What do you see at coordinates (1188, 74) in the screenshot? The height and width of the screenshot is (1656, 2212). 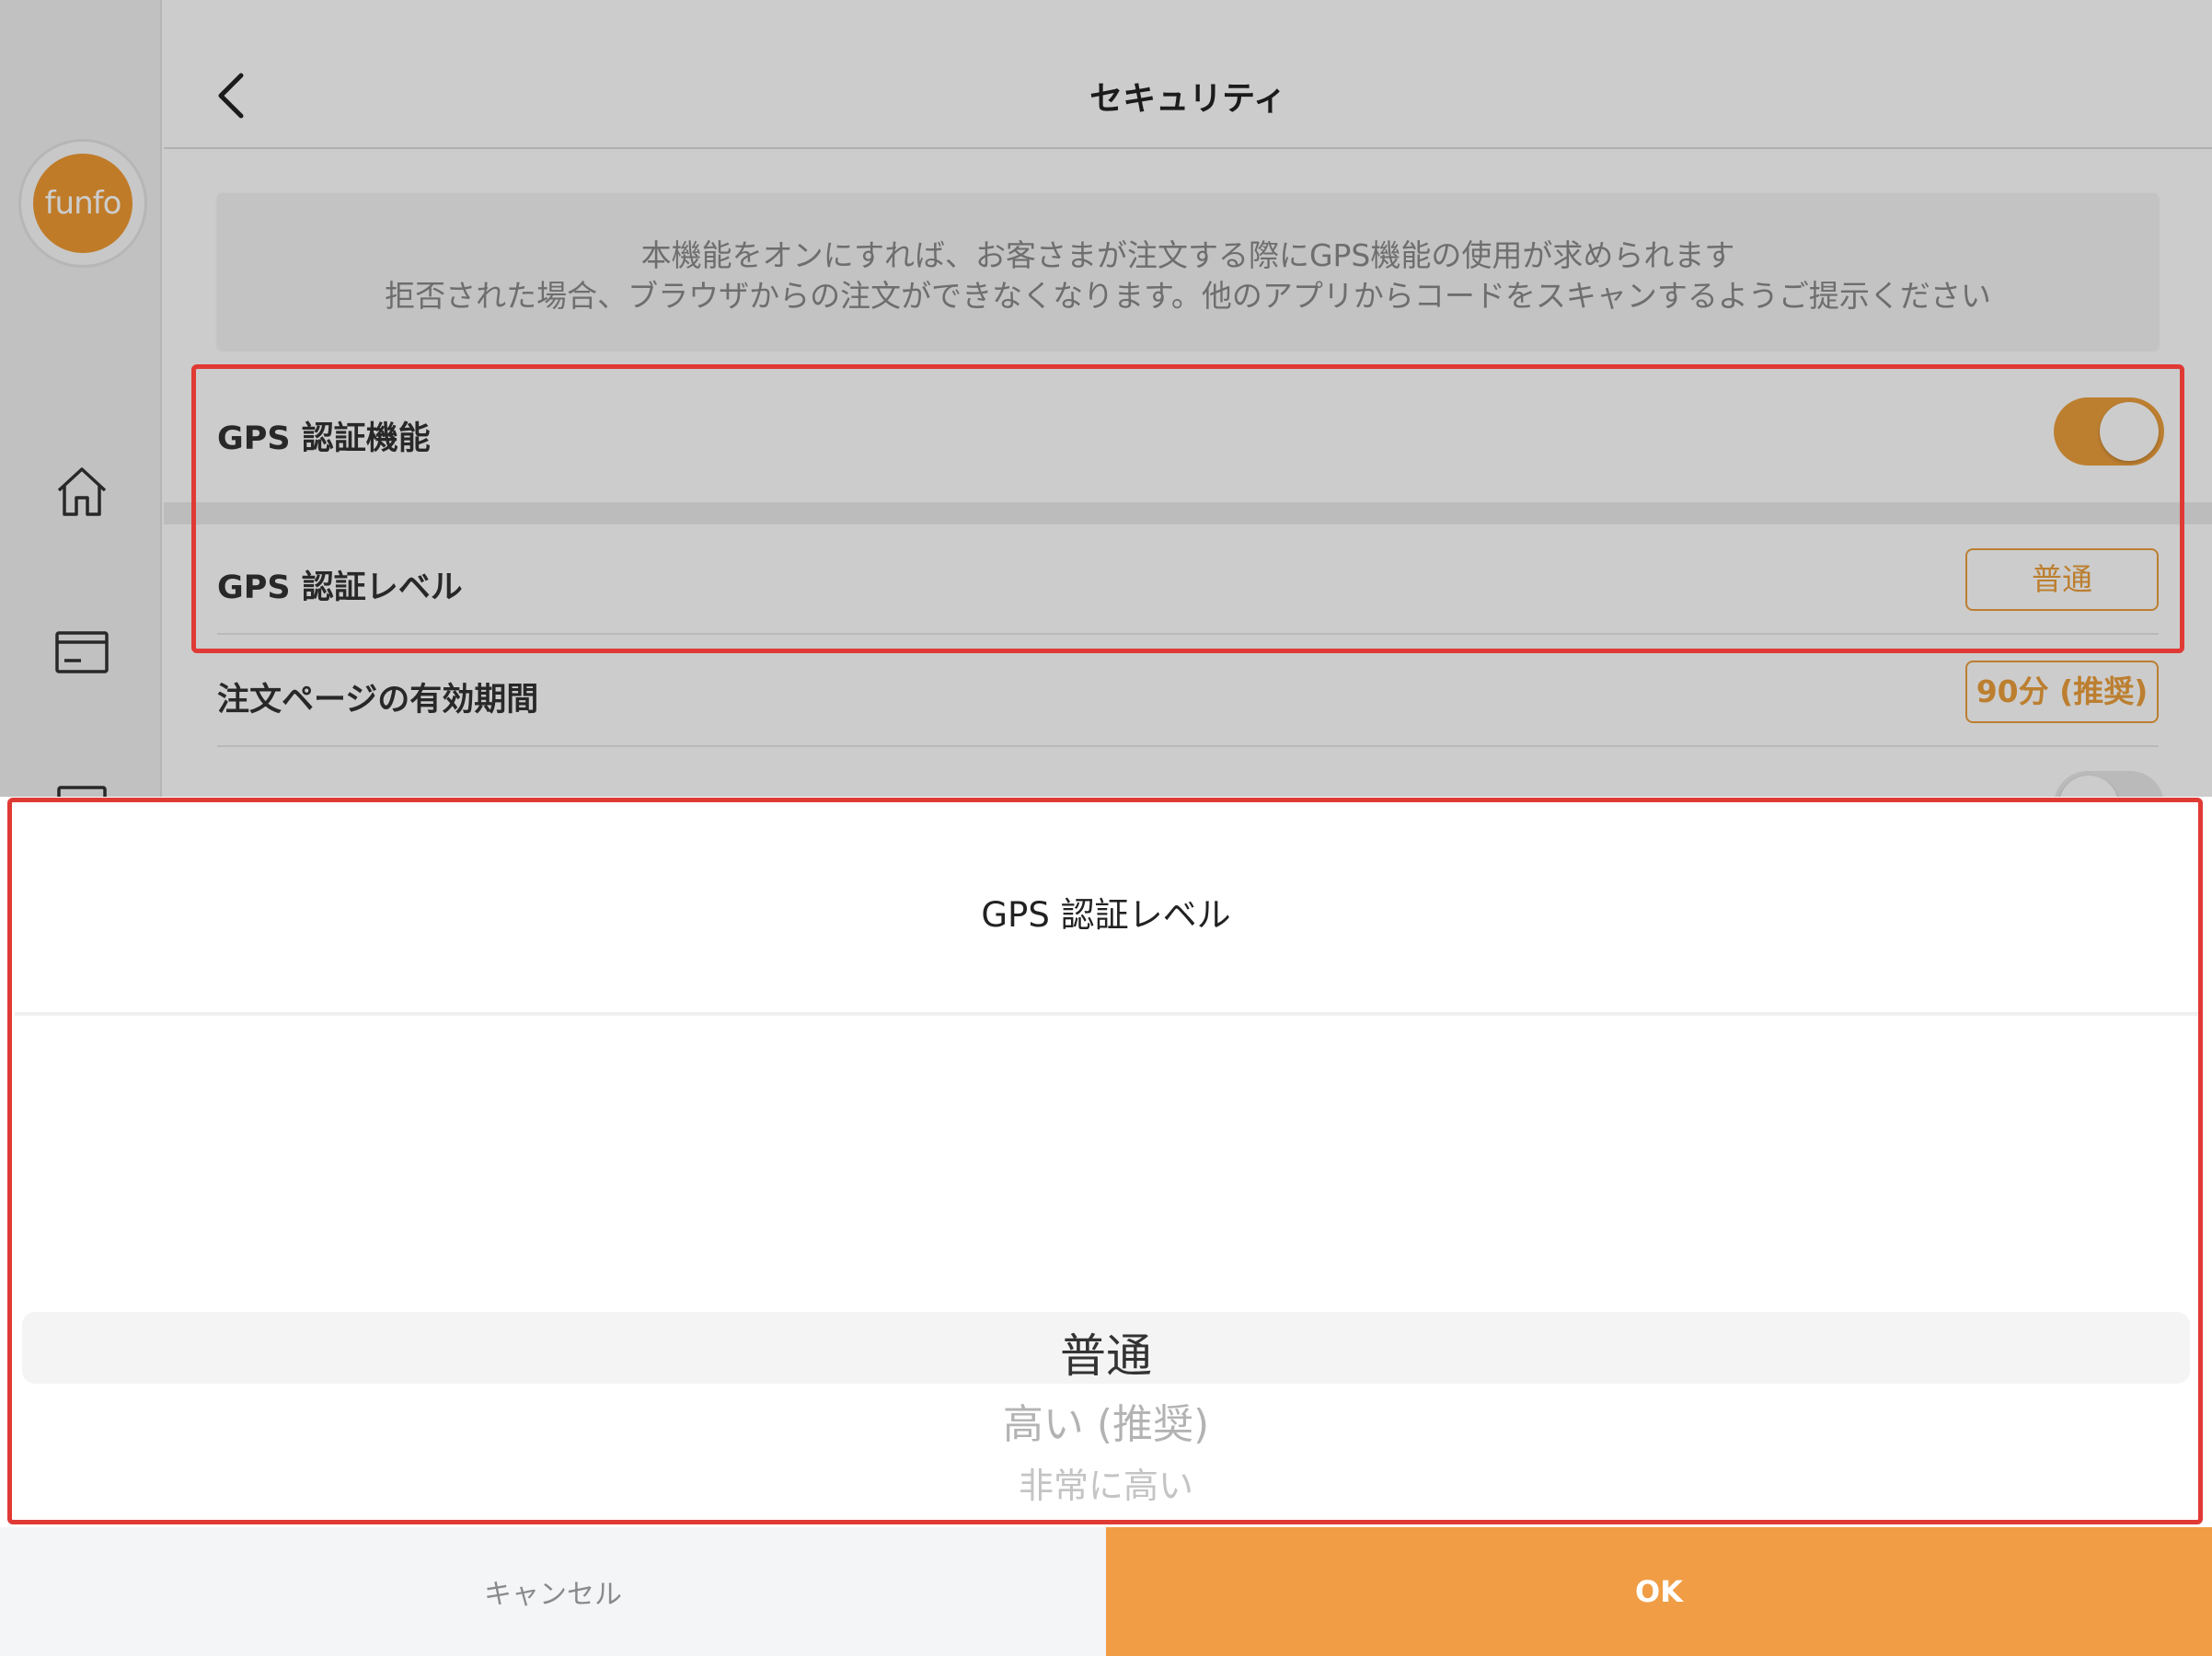 I see `page-header: セキュリティ` at bounding box center [1188, 74].